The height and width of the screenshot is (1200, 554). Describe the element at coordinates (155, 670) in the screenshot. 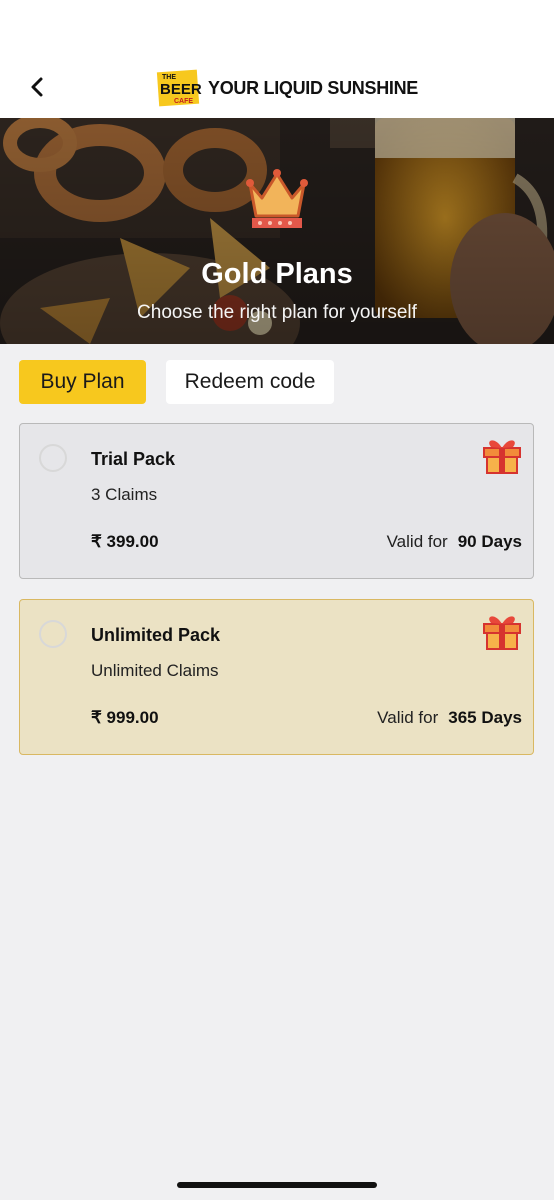

I see `plan-claims: Unlimited Claims` at that location.